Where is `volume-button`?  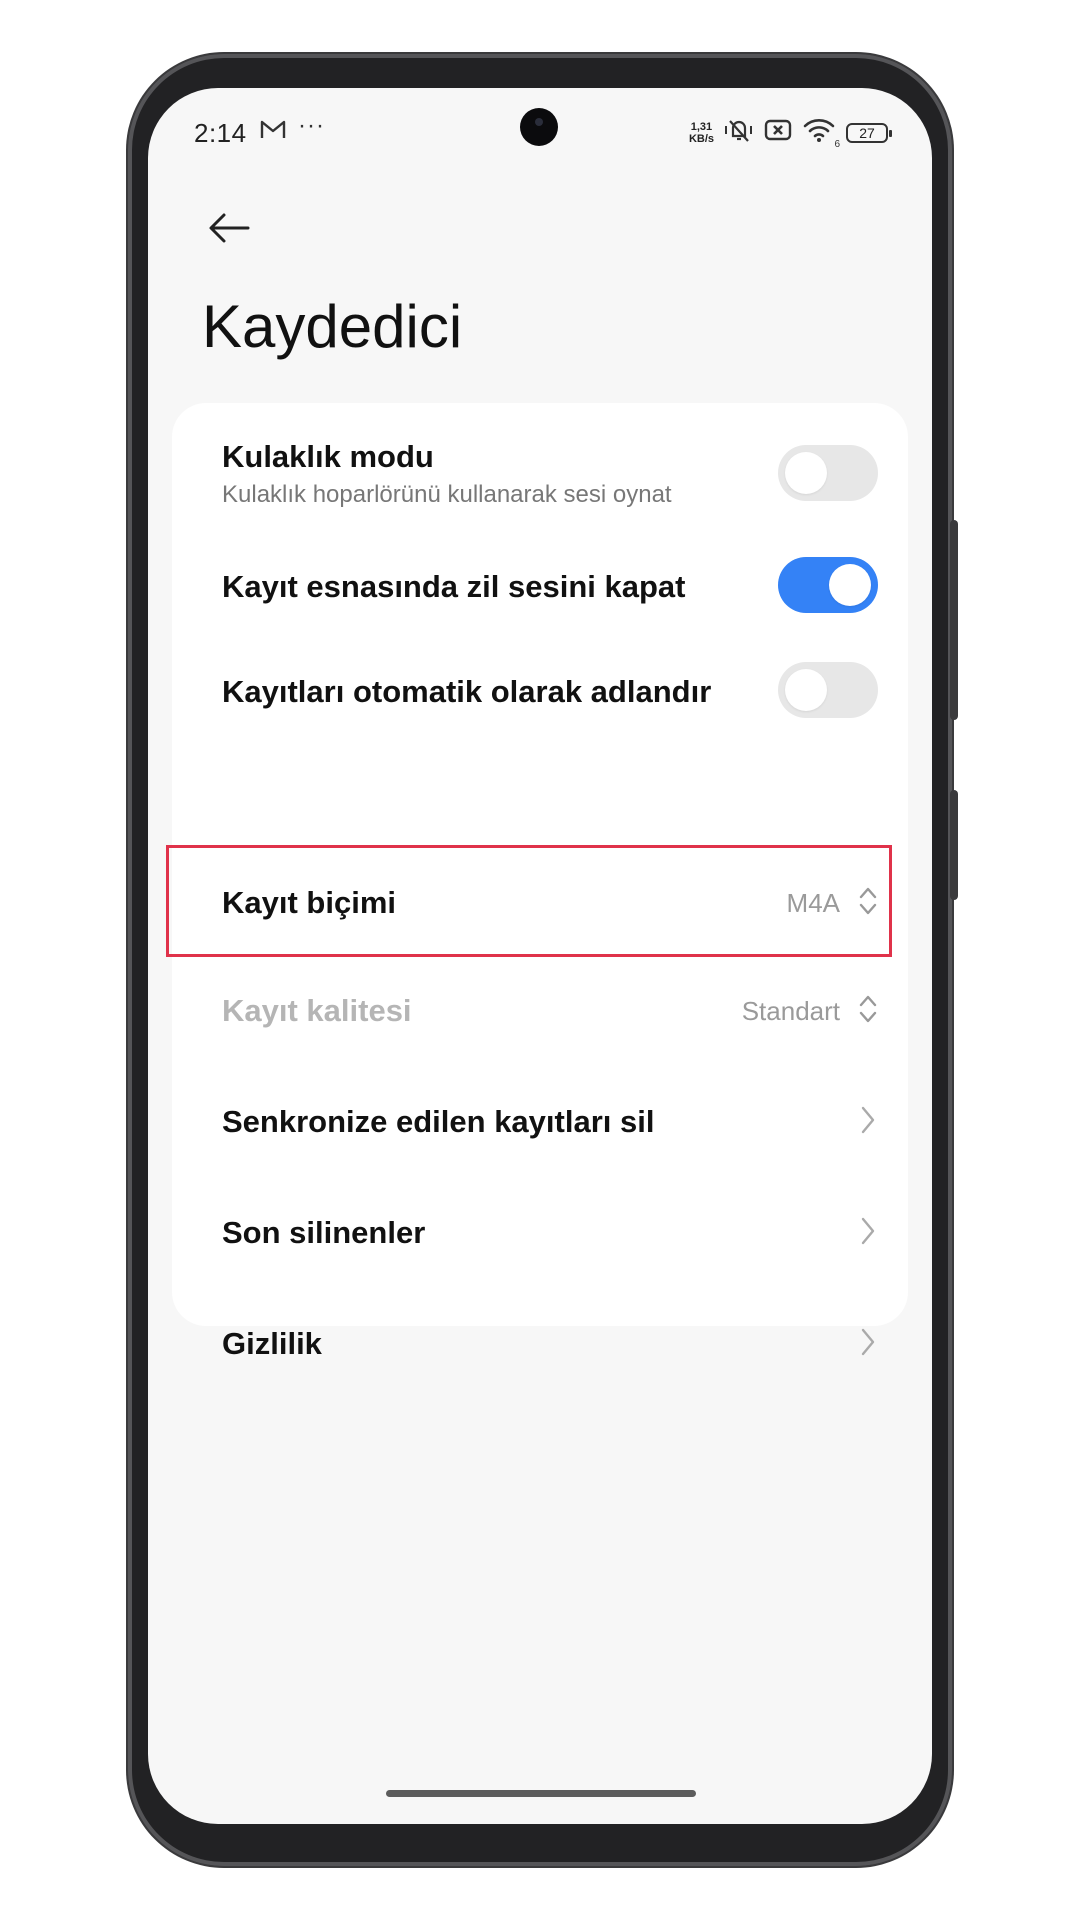 volume-button is located at coordinates (954, 620).